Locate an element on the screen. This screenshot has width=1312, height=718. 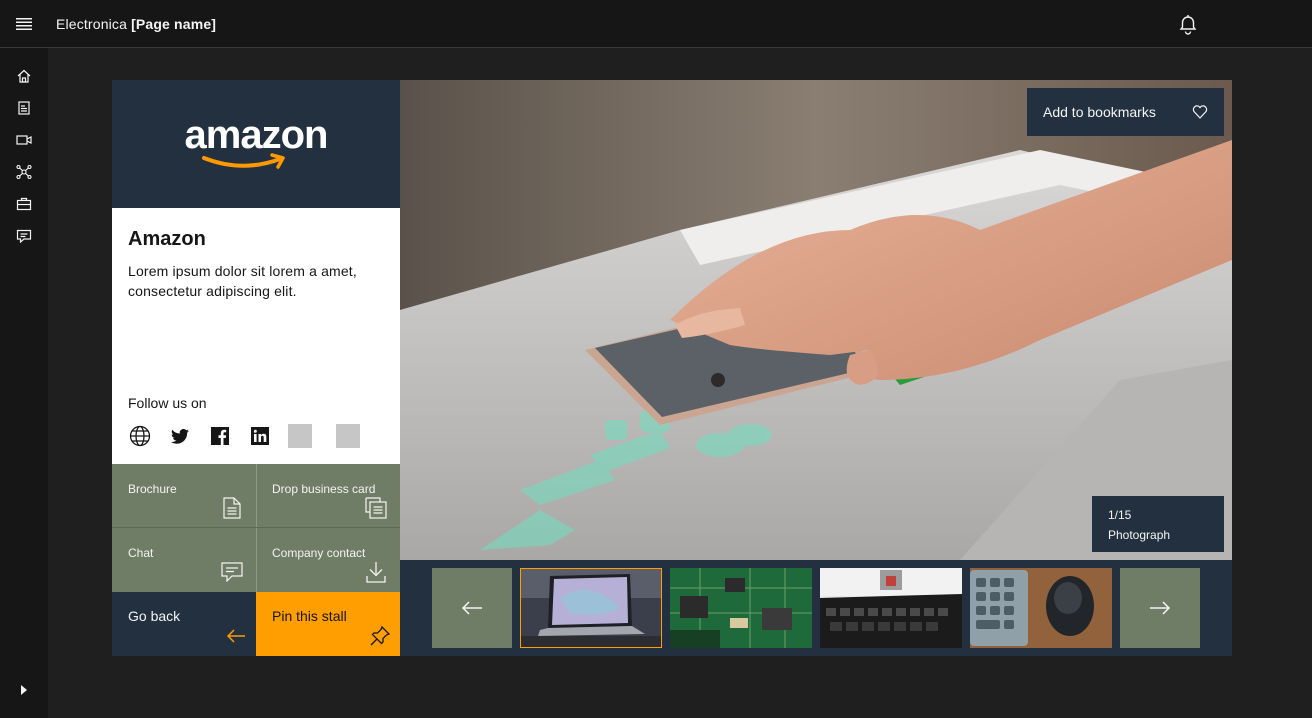
previous-button is located at coordinates (472, 608).